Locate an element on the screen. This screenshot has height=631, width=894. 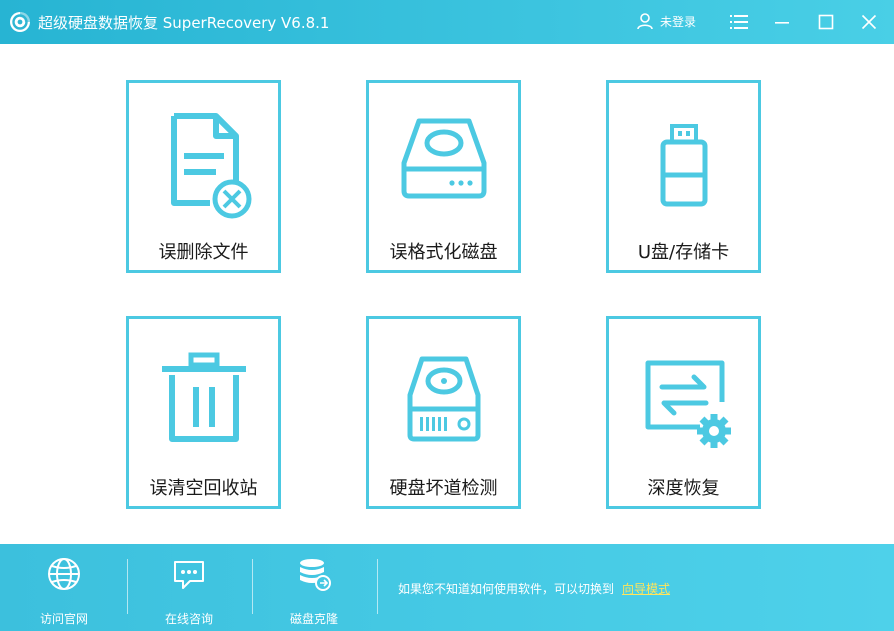
app-logo-icon is located at coordinates (20, 22).